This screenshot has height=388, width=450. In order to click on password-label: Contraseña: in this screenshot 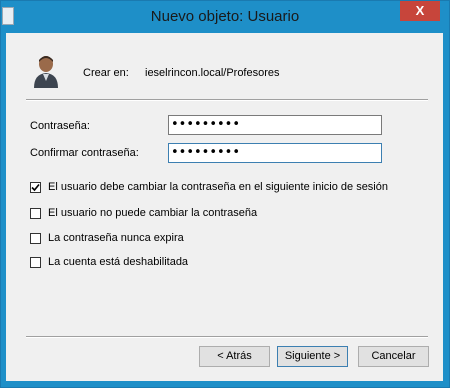, I will do `click(60, 126)`.